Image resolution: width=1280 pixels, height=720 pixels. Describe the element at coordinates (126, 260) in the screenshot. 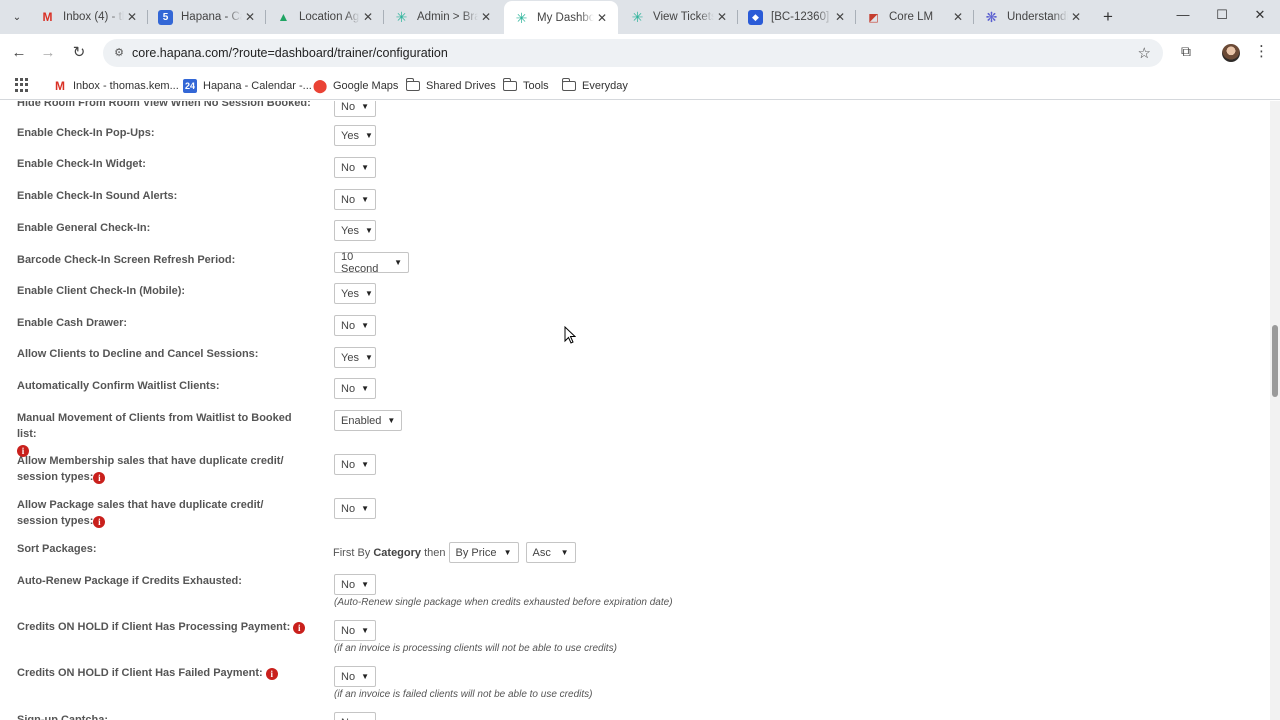

I see `setting-label: Barcode Check-In Screen Refresh Period:` at that location.